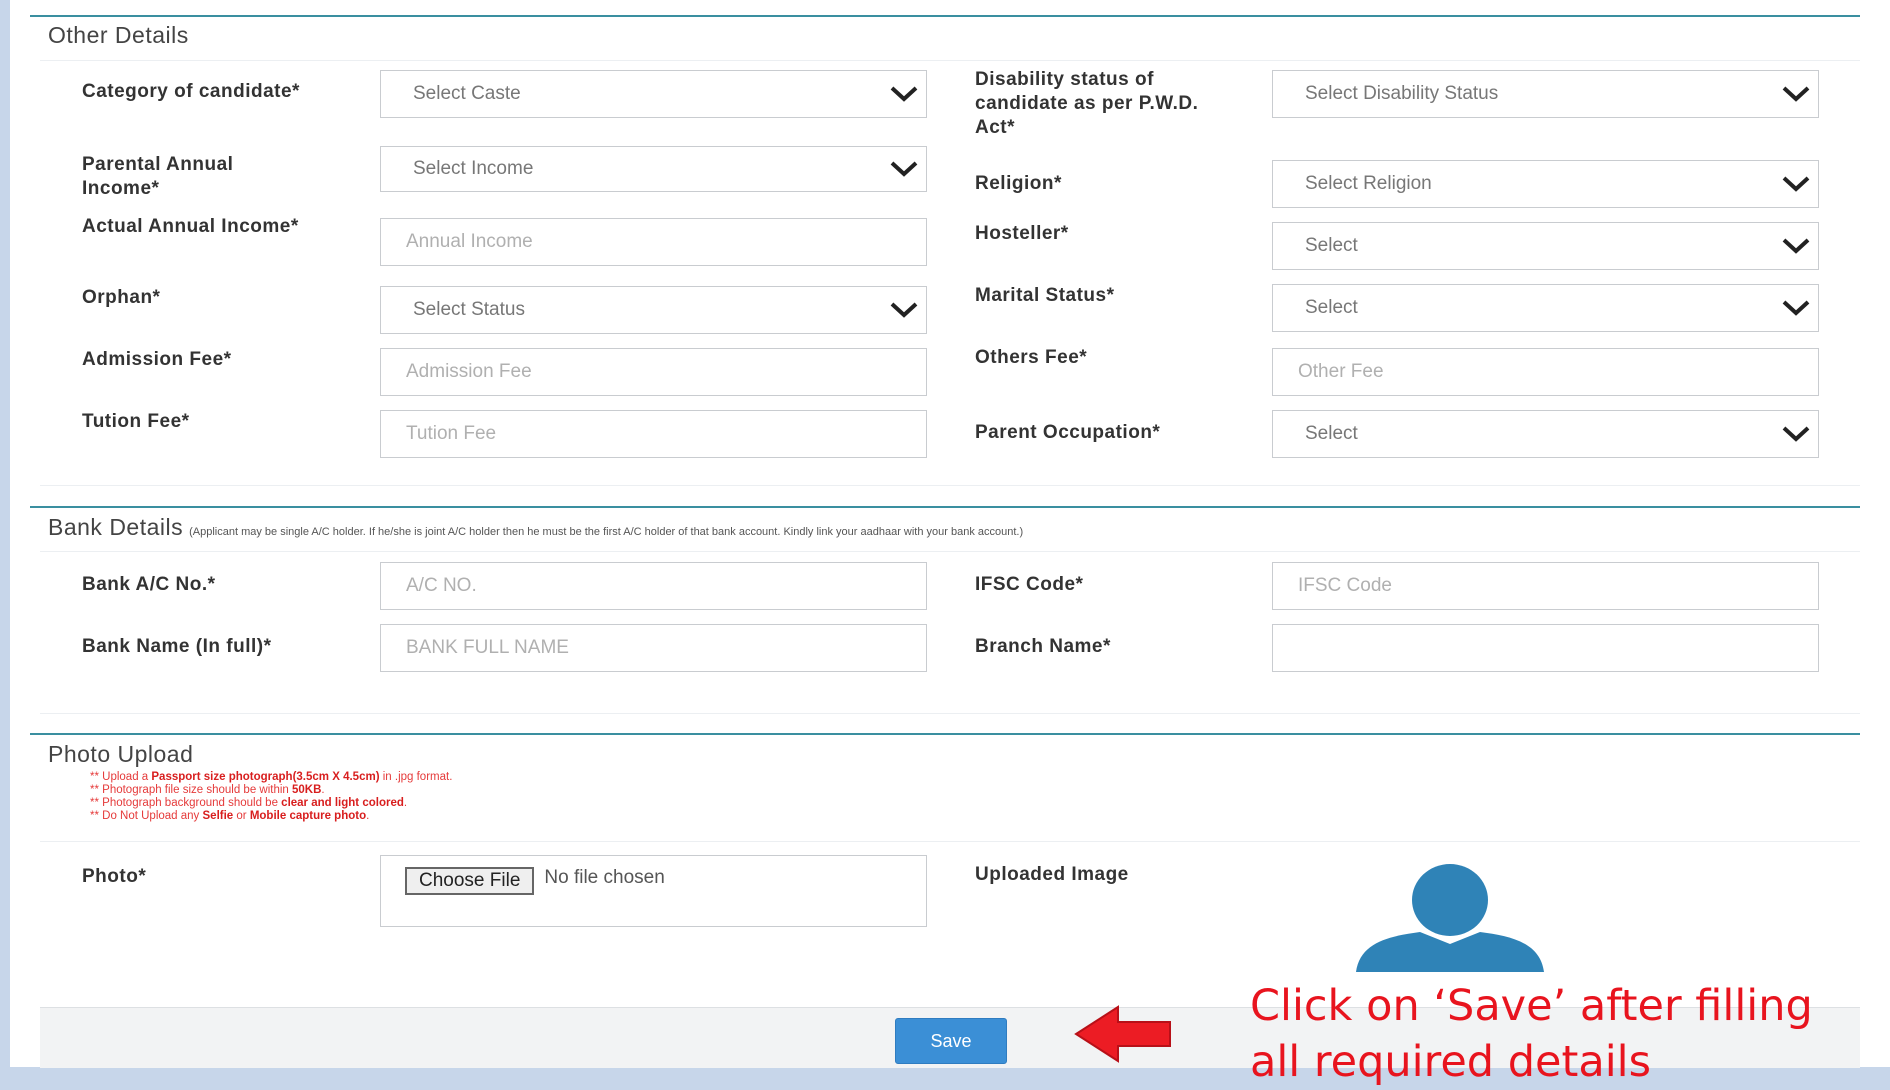 The height and width of the screenshot is (1090, 1890). Describe the element at coordinates (1545, 308) in the screenshot. I see `marital-status-select: Select` at that location.